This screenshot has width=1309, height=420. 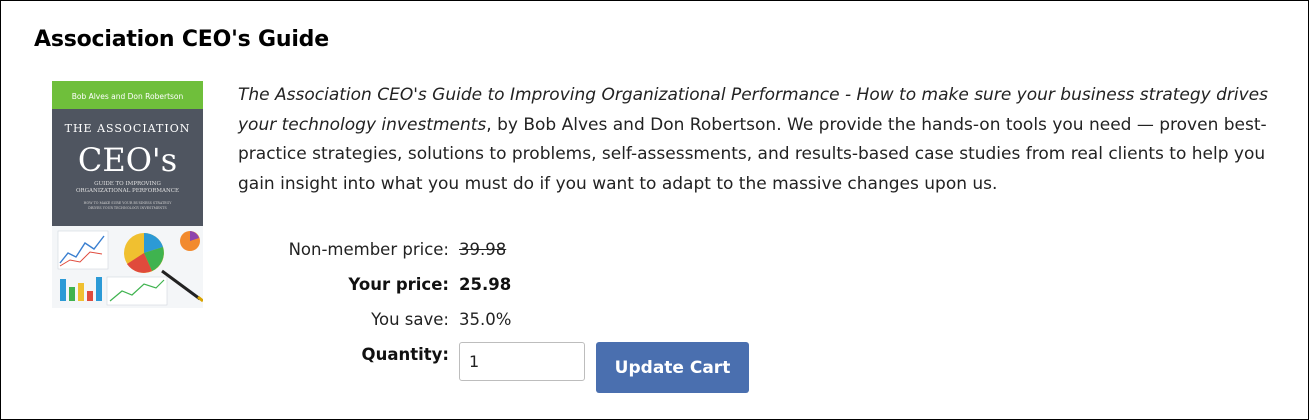 I want to click on cover-line5: HOW TO MAKE SURE YOUR BUSINESS STRATEGY, so click(x=128, y=203).